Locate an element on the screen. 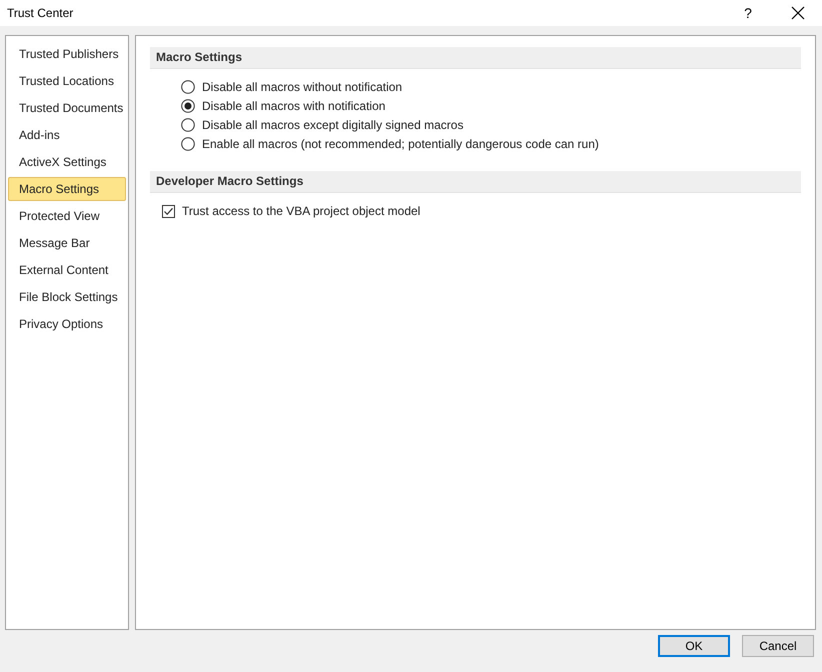 The width and height of the screenshot is (822, 672). sidebar-item: Trusted Locations is located at coordinates (67, 81).